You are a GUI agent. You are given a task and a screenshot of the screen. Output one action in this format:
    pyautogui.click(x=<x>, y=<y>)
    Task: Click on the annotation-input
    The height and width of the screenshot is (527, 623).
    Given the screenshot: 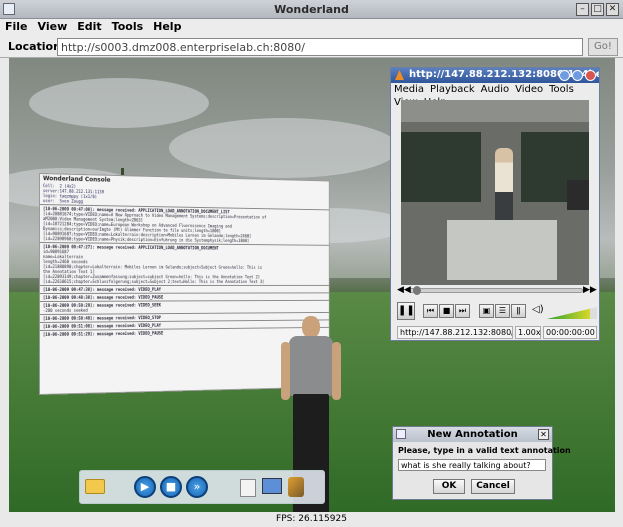 What is the action you would take?
    pyautogui.click(x=472, y=465)
    